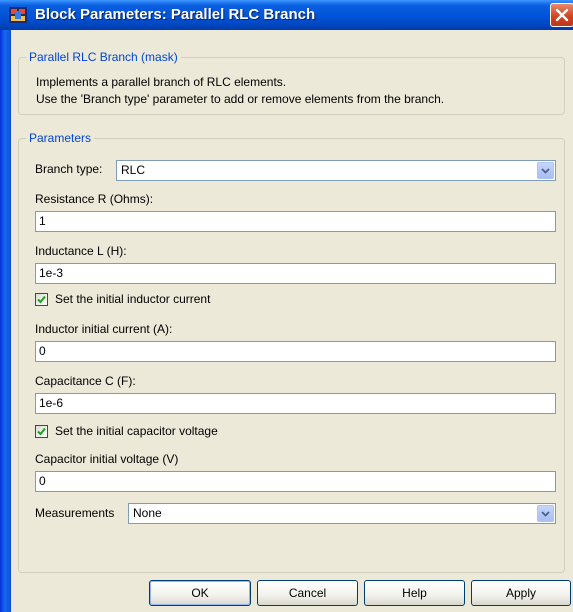 This screenshot has width=573, height=612. I want to click on close-icon, so click(562, 15).